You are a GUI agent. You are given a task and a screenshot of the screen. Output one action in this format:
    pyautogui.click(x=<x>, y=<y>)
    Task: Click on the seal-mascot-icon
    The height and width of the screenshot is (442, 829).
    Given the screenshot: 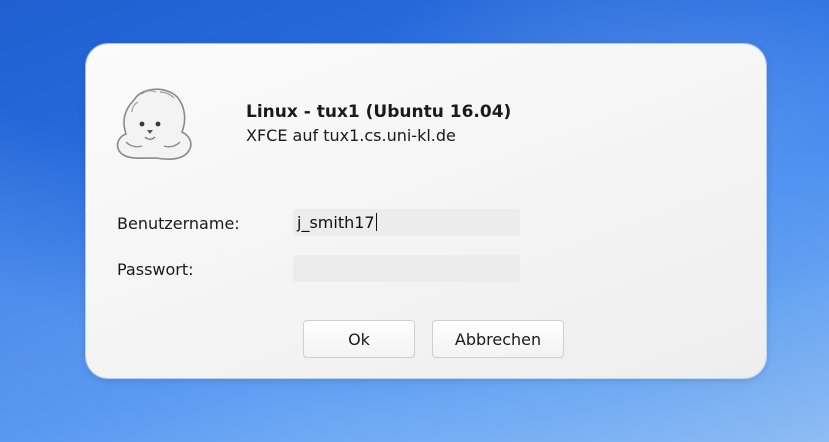 What is the action you would take?
    pyautogui.click(x=154, y=124)
    